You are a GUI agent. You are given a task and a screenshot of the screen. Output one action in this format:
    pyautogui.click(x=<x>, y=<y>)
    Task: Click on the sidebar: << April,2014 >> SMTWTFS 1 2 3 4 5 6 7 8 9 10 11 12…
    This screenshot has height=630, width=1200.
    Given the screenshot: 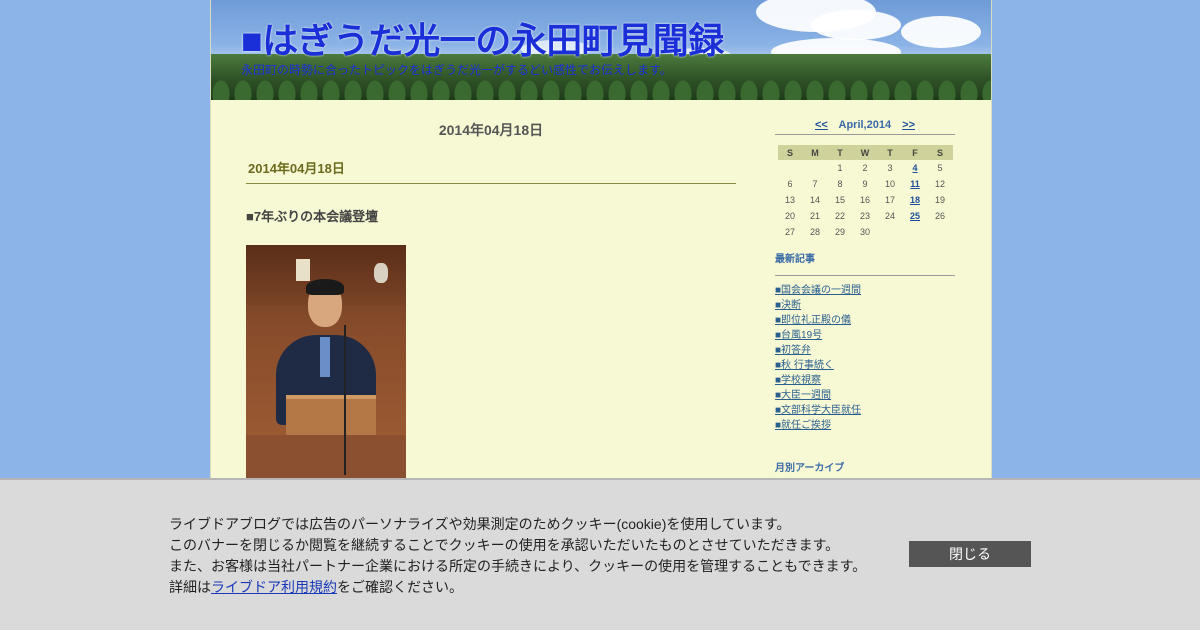 What is the action you would take?
    pyautogui.click(x=865, y=302)
    